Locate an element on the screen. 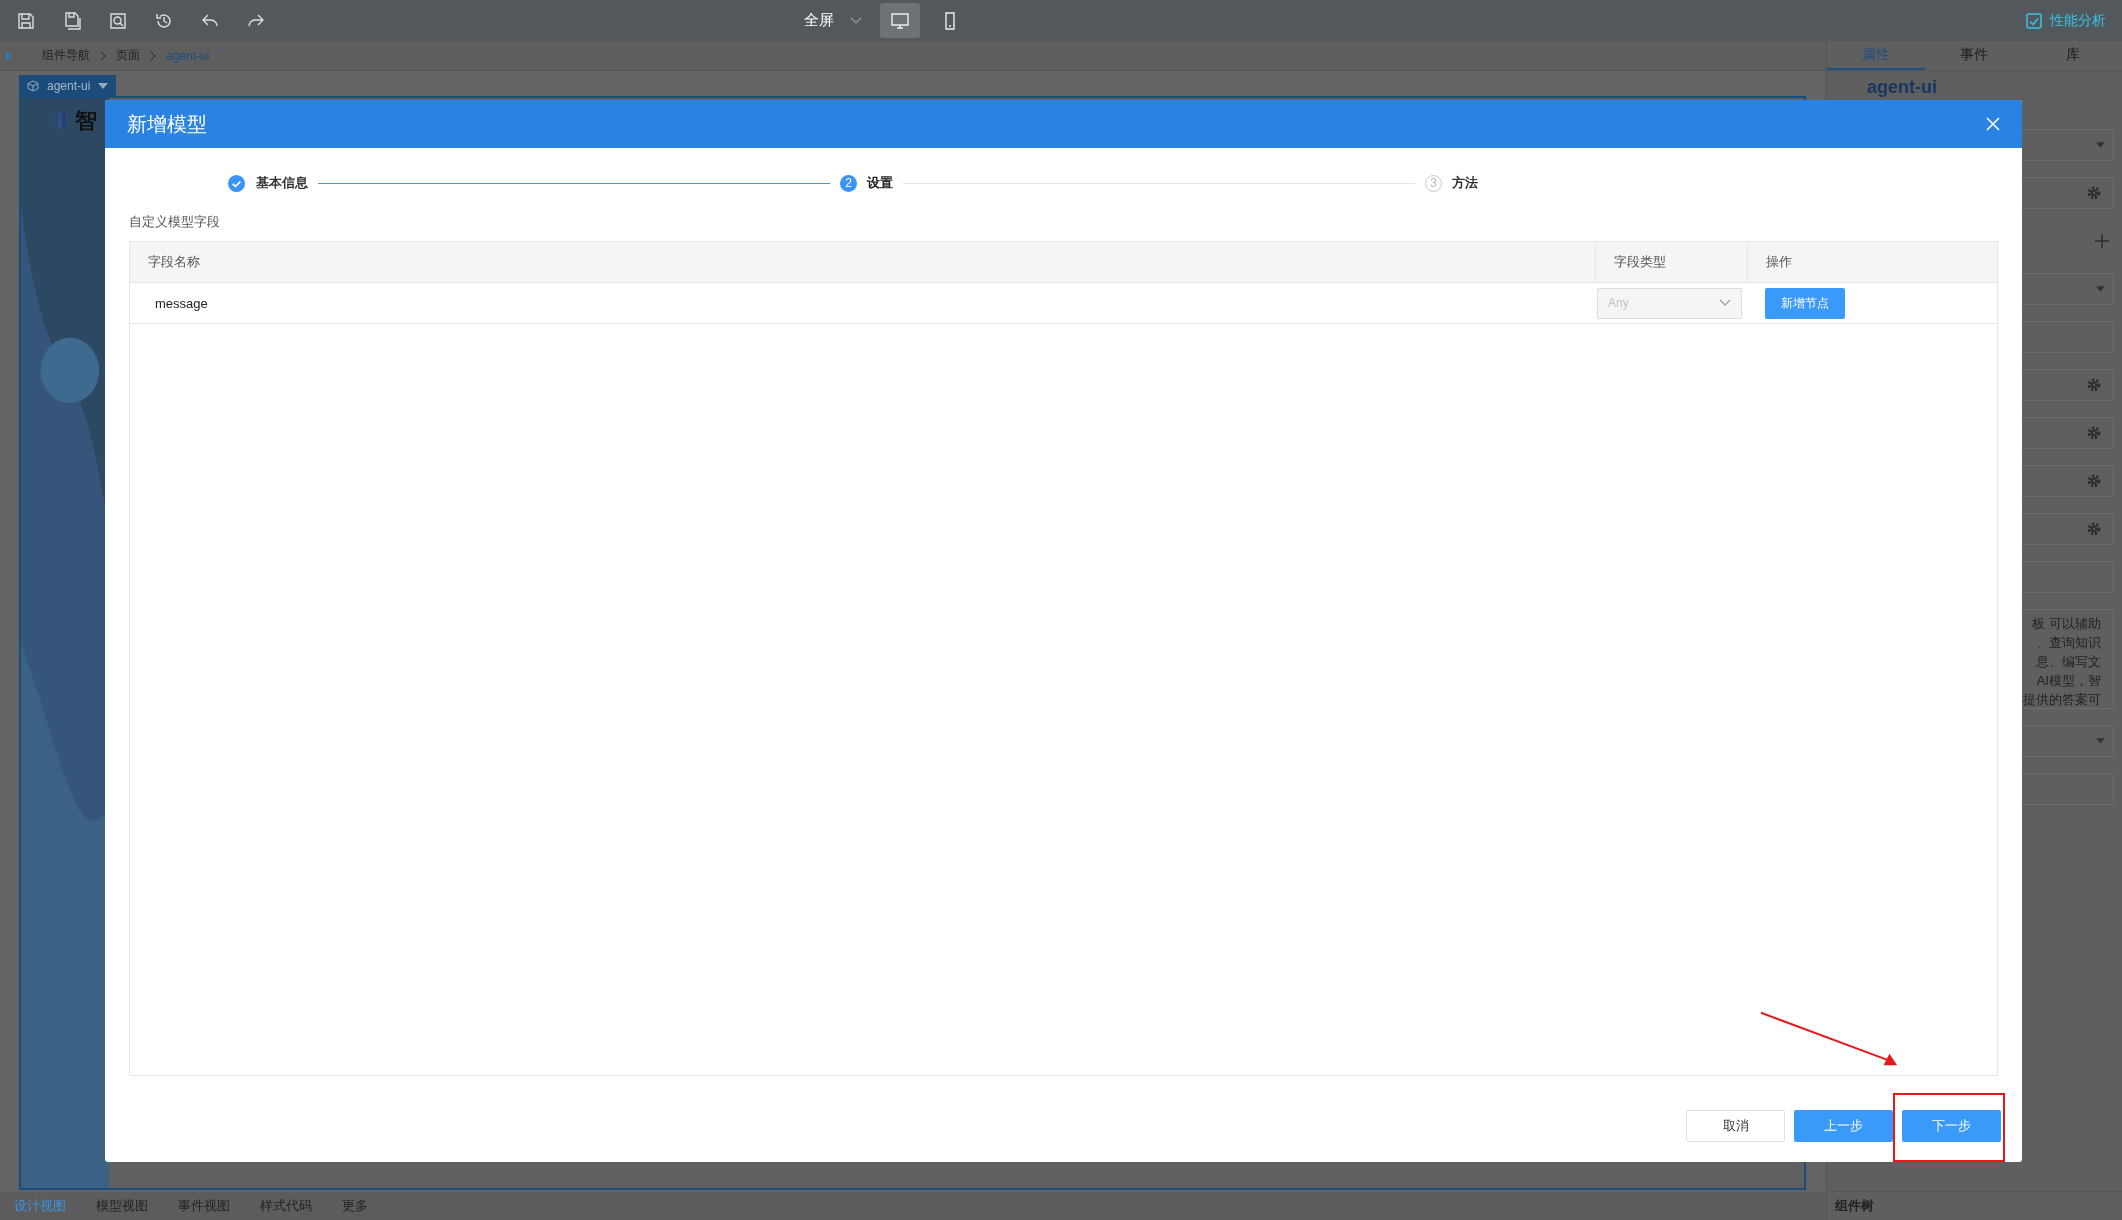 Image resolution: width=2122 pixels, height=1220 pixels. column-header: 操作 is located at coordinates (1872, 262).